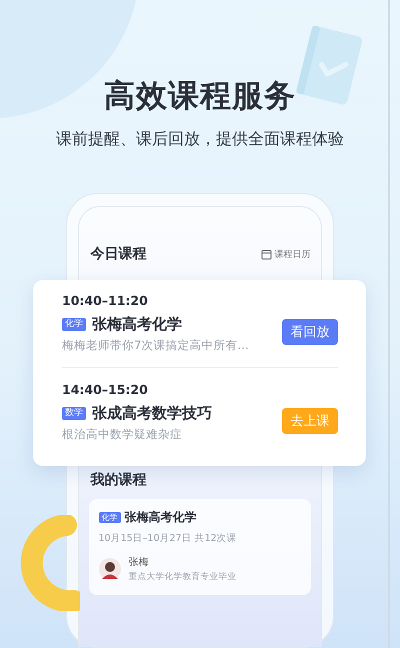  I want to click on page-subtitle: 课前提醒、课后回放，提供全面课程体验, so click(200, 139).